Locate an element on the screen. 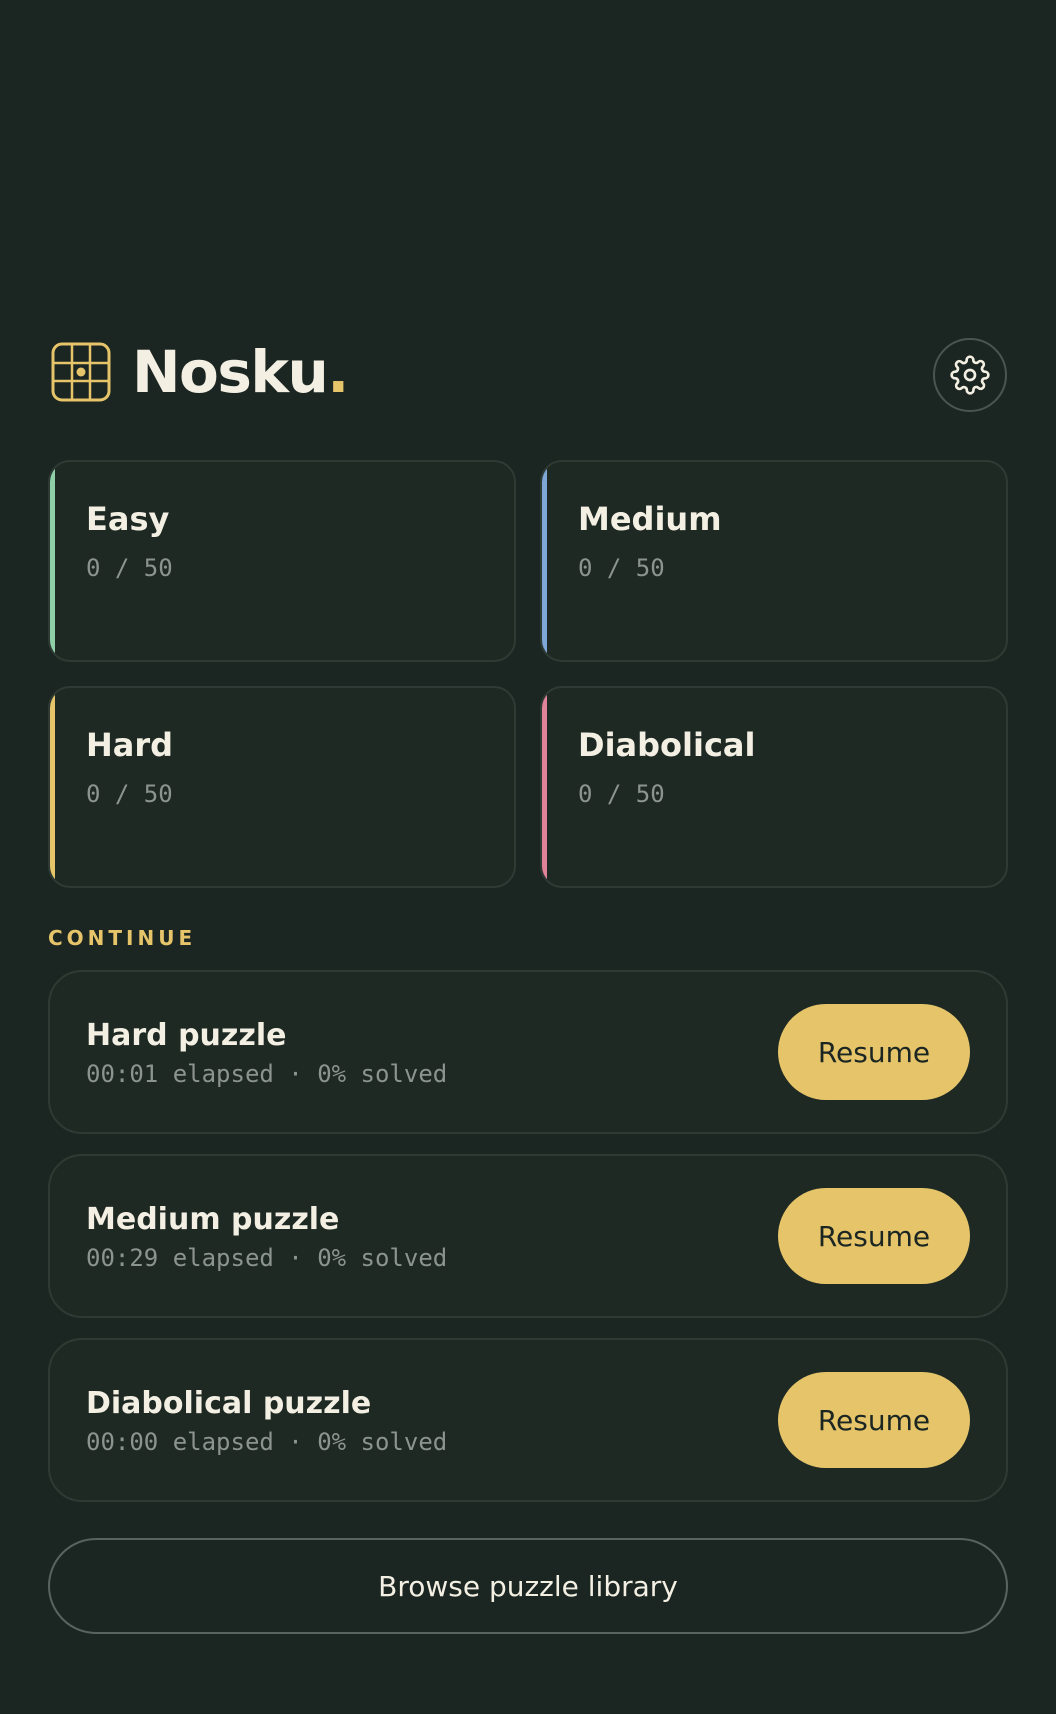  header: Nosku. is located at coordinates (528, 376).